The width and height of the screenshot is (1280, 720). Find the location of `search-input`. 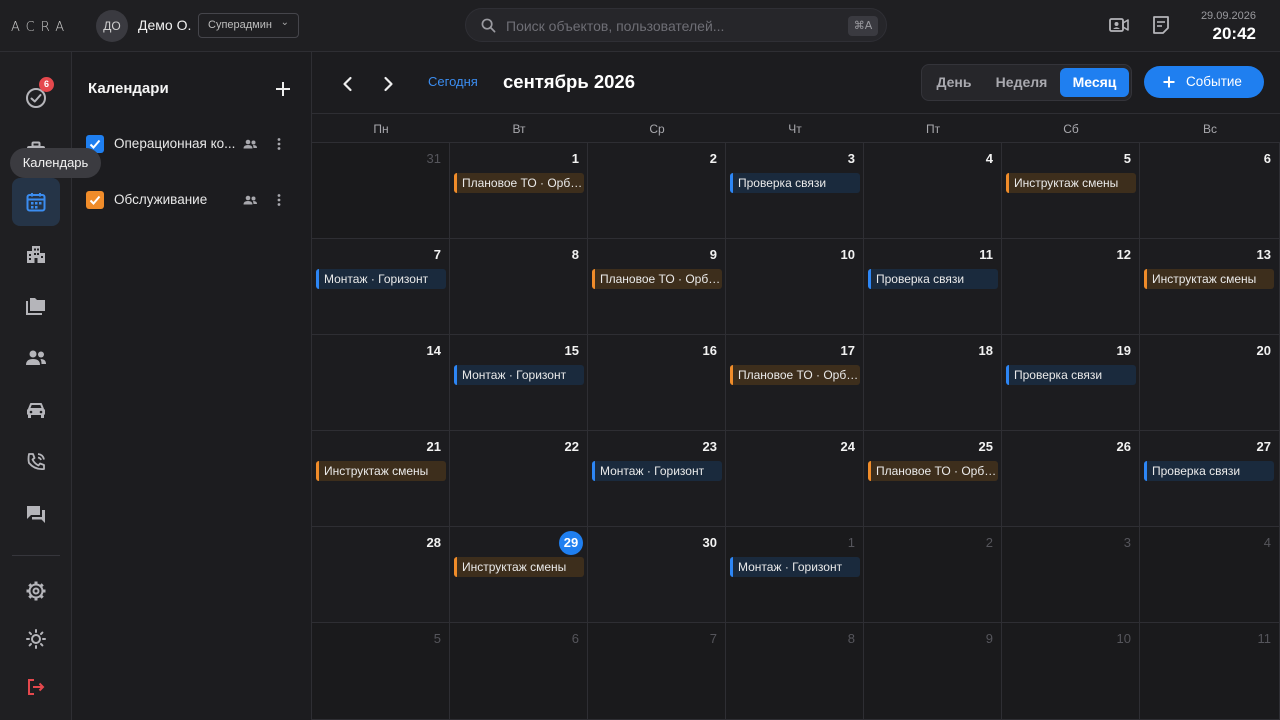

search-input is located at coordinates (671, 26).